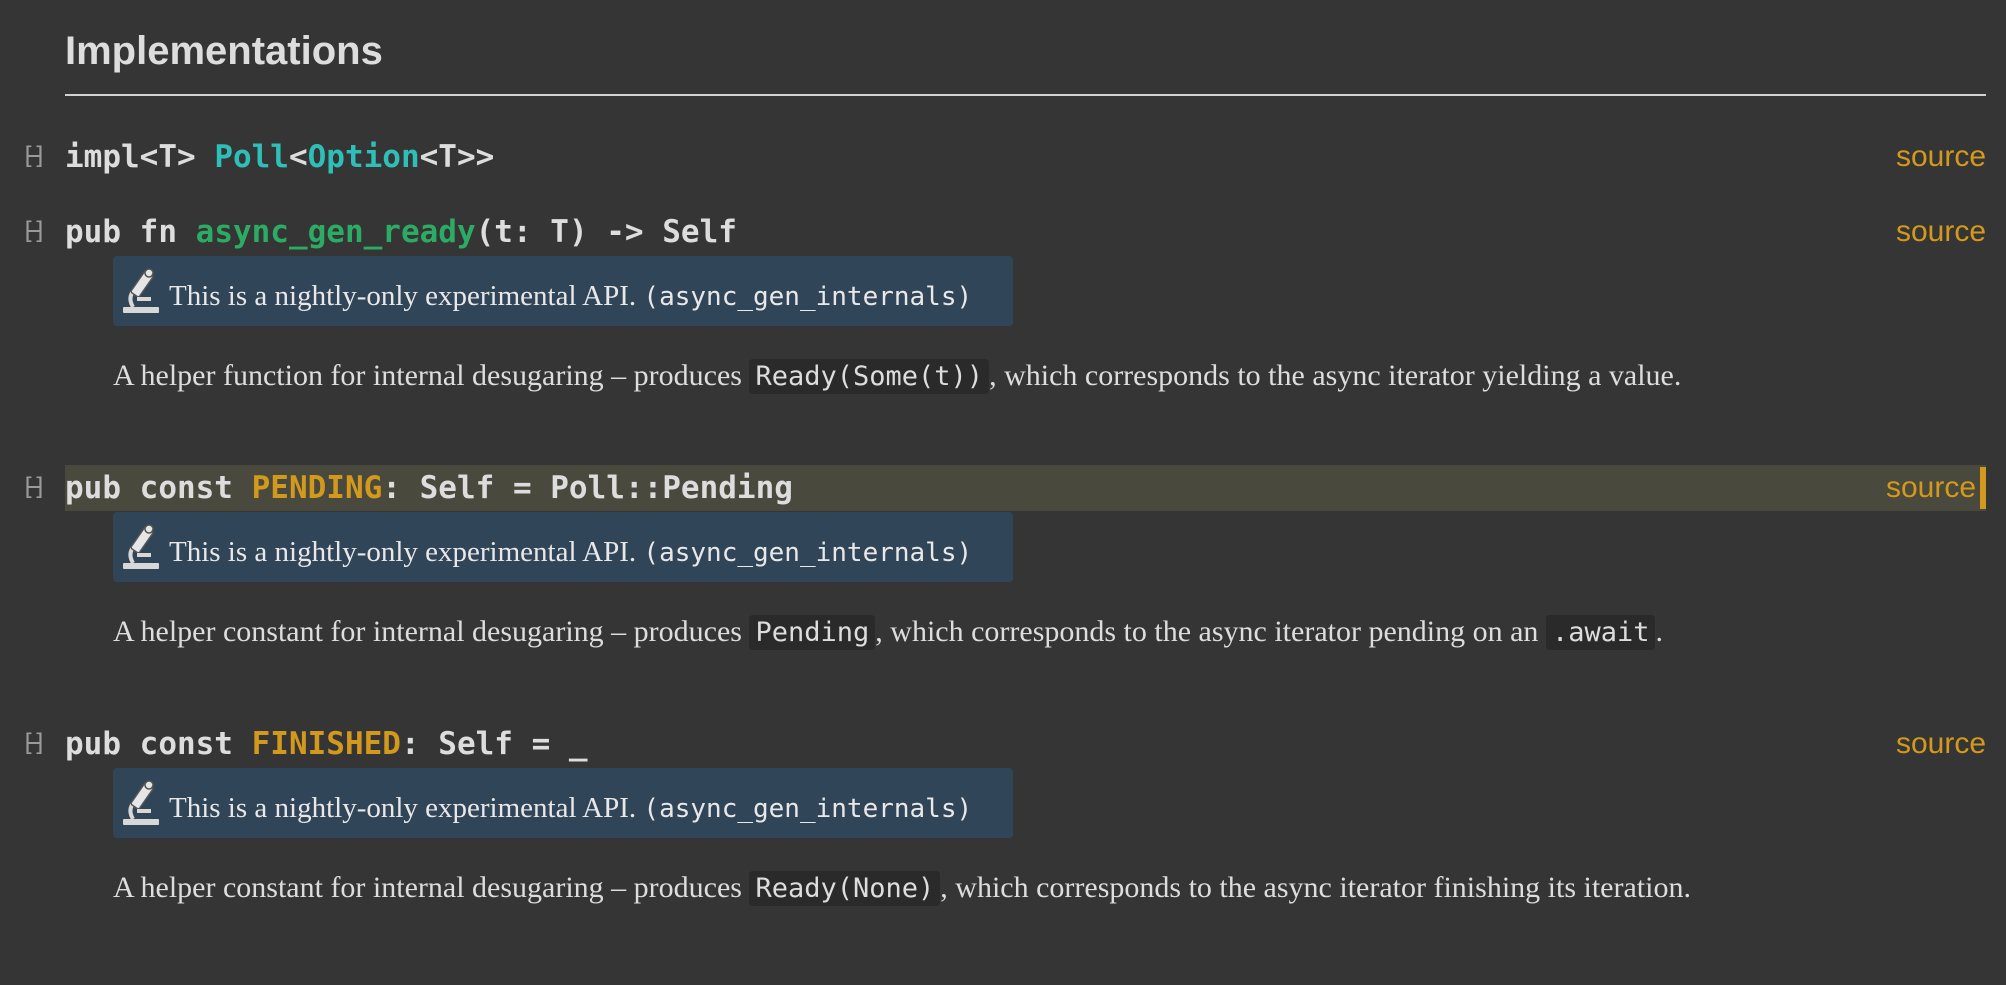 The image size is (2006, 985). What do you see at coordinates (364, 157) in the screenshot?
I see `type-link-option: Option` at bounding box center [364, 157].